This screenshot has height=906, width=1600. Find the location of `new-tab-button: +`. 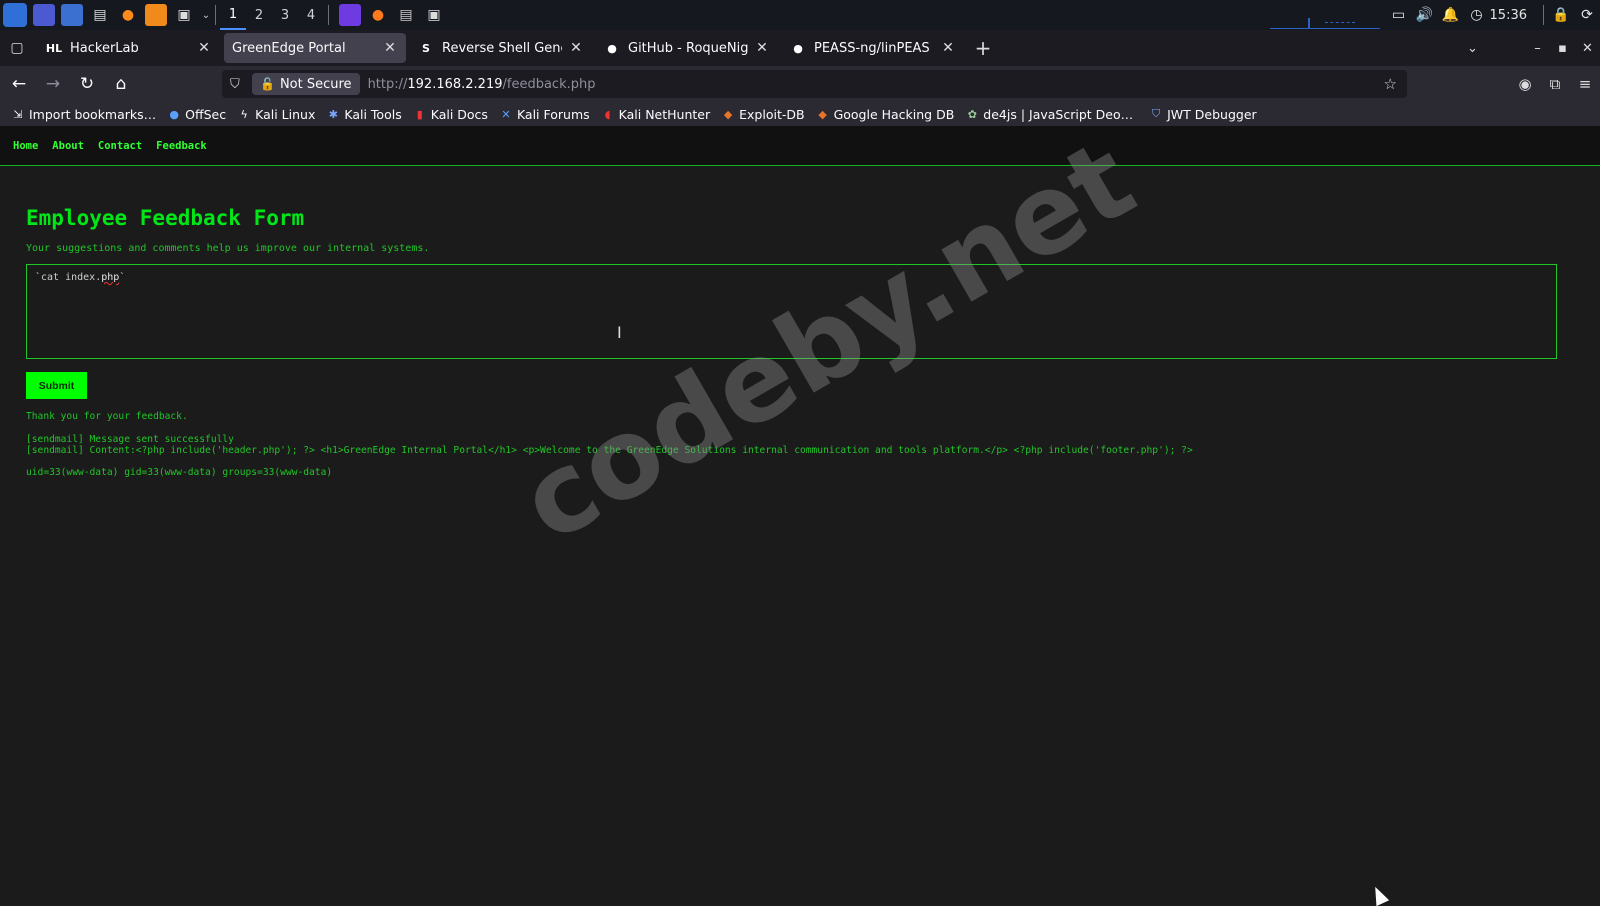

new-tab-button: + is located at coordinates (983, 48).